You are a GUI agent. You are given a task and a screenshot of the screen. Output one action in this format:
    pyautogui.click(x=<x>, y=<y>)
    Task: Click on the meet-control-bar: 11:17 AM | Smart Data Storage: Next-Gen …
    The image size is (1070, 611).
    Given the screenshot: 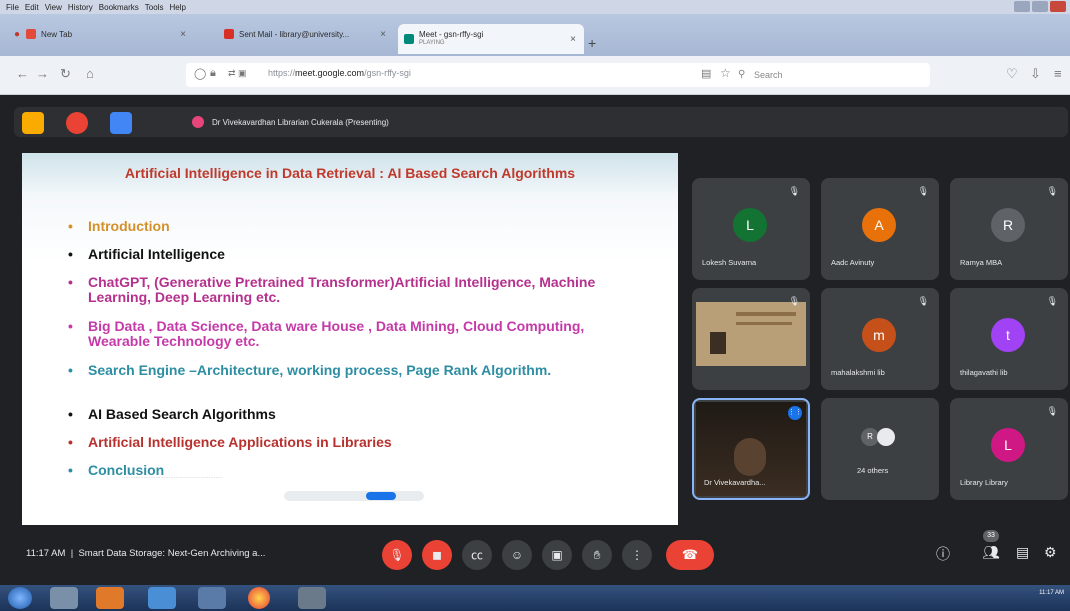 What is the action you would take?
    pyautogui.click(x=535, y=555)
    